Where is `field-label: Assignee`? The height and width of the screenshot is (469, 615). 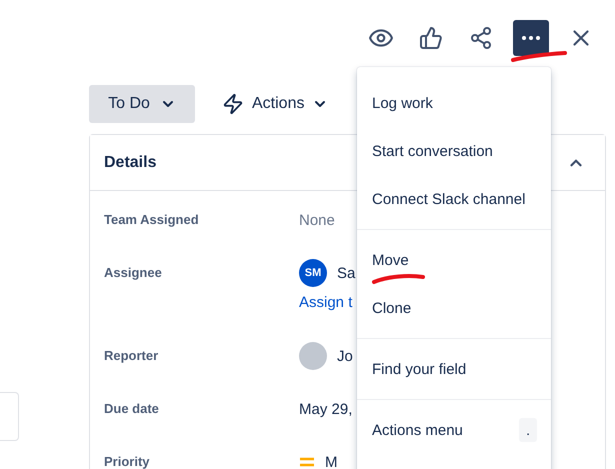
field-label: Assignee is located at coordinates (133, 273).